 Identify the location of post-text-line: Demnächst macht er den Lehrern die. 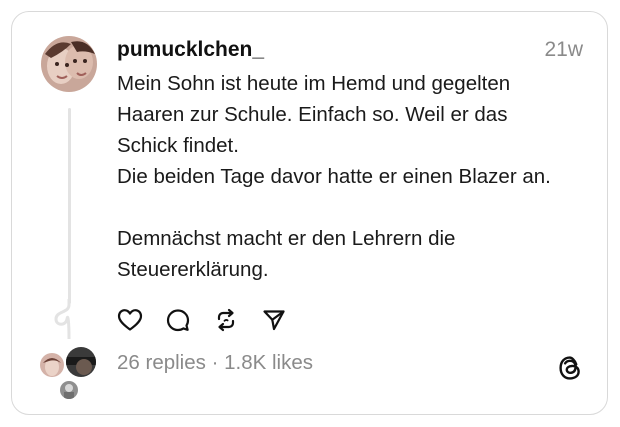
(286, 238).